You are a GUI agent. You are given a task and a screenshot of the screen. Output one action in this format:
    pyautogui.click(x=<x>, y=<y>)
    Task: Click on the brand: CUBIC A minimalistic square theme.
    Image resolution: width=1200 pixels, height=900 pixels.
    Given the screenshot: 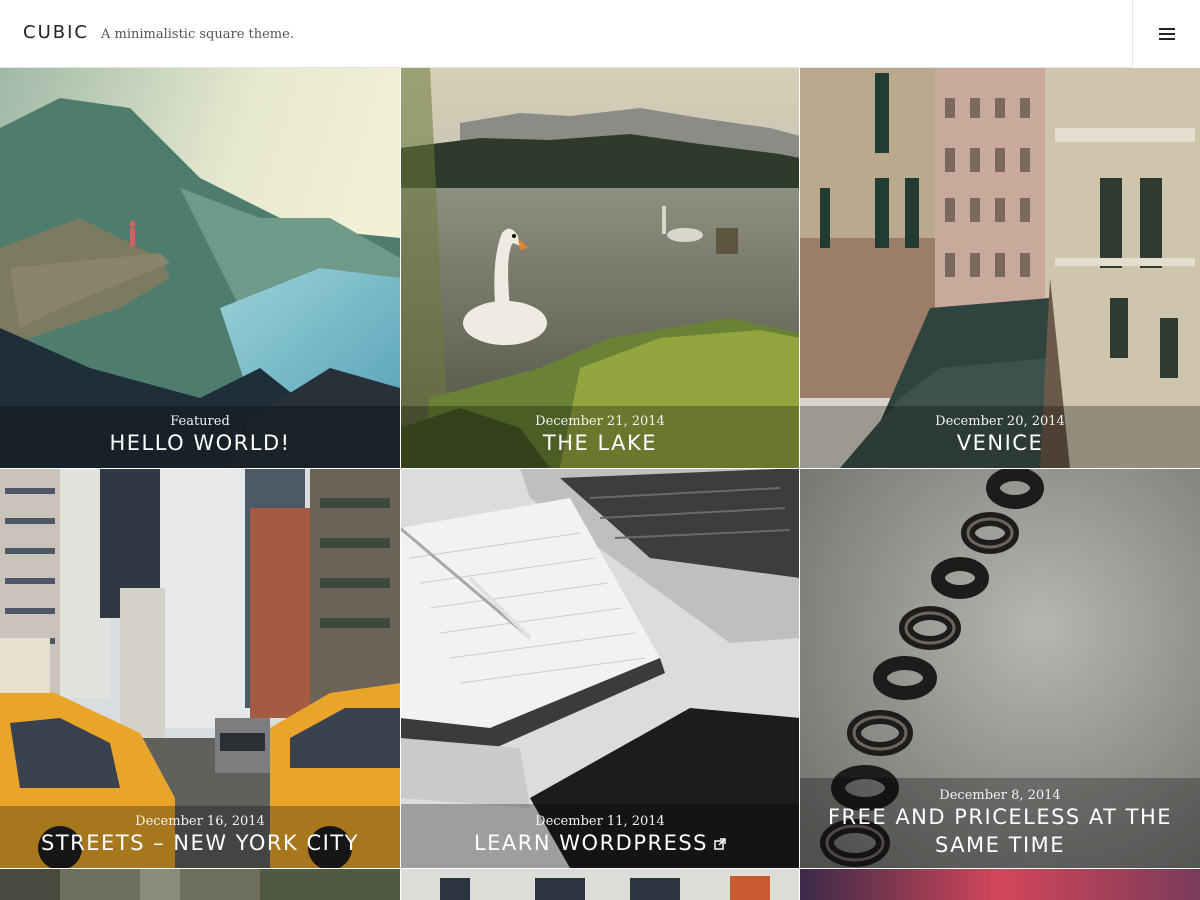 What is the action you would take?
    pyautogui.click(x=158, y=32)
    